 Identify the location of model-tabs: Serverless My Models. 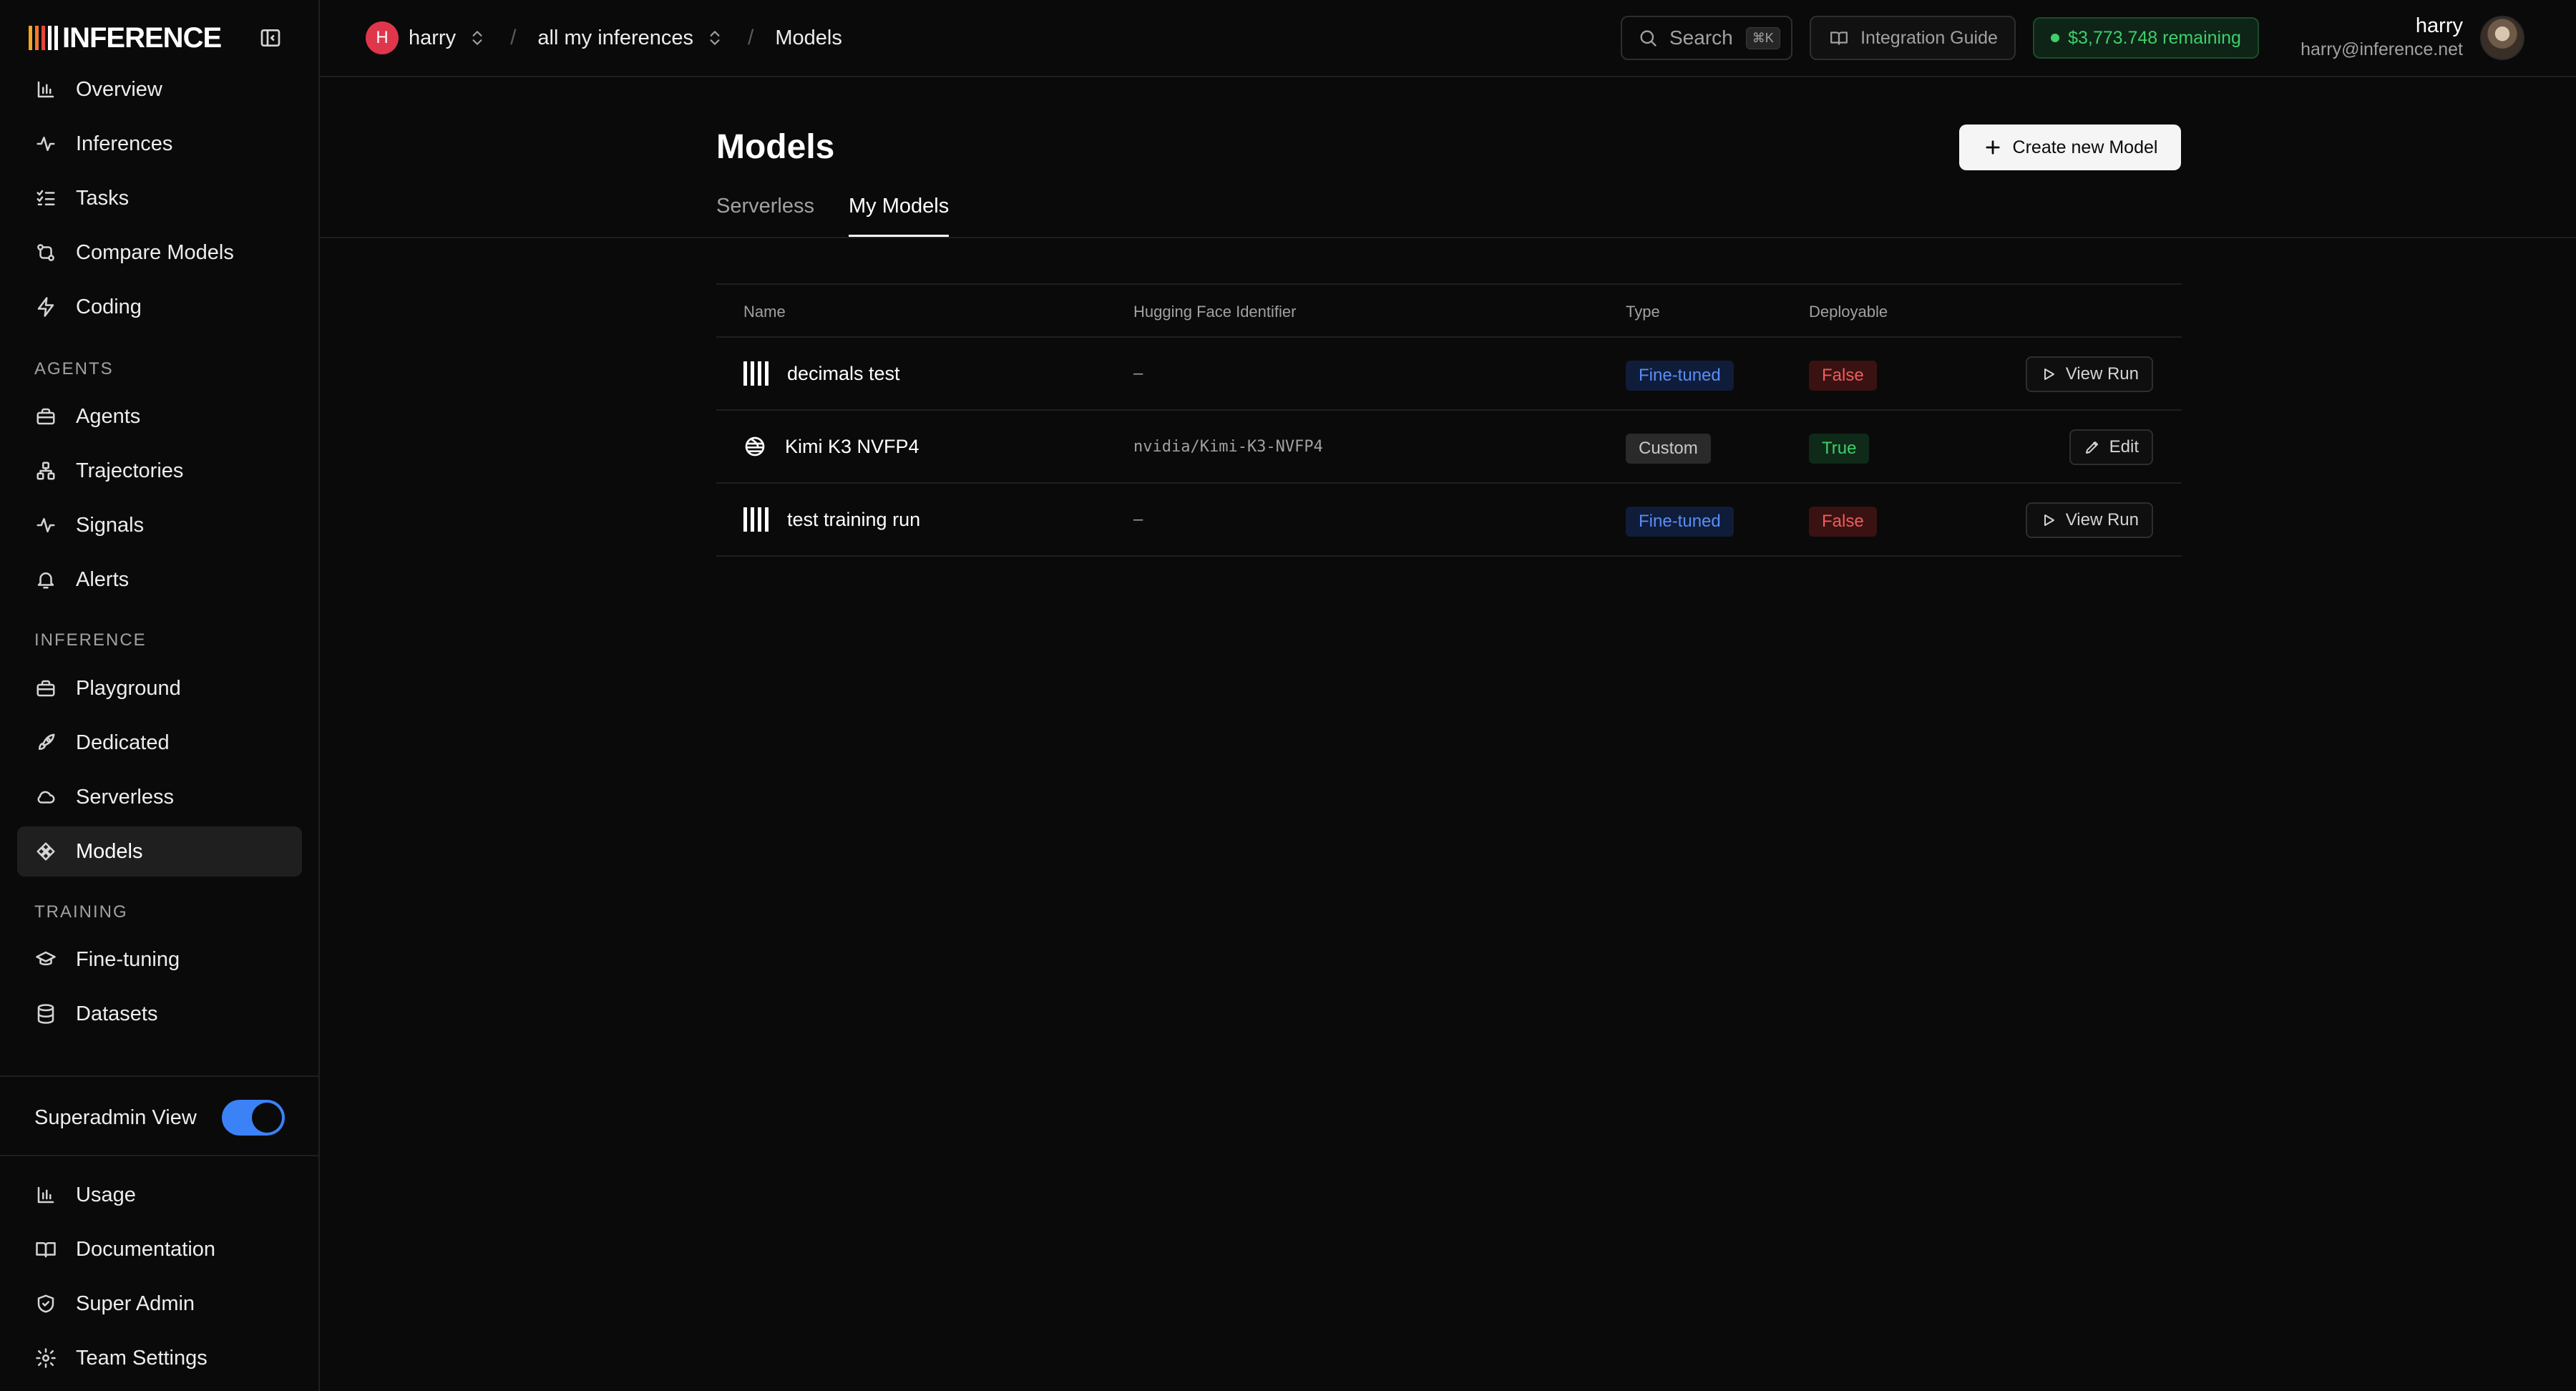
(833, 215).